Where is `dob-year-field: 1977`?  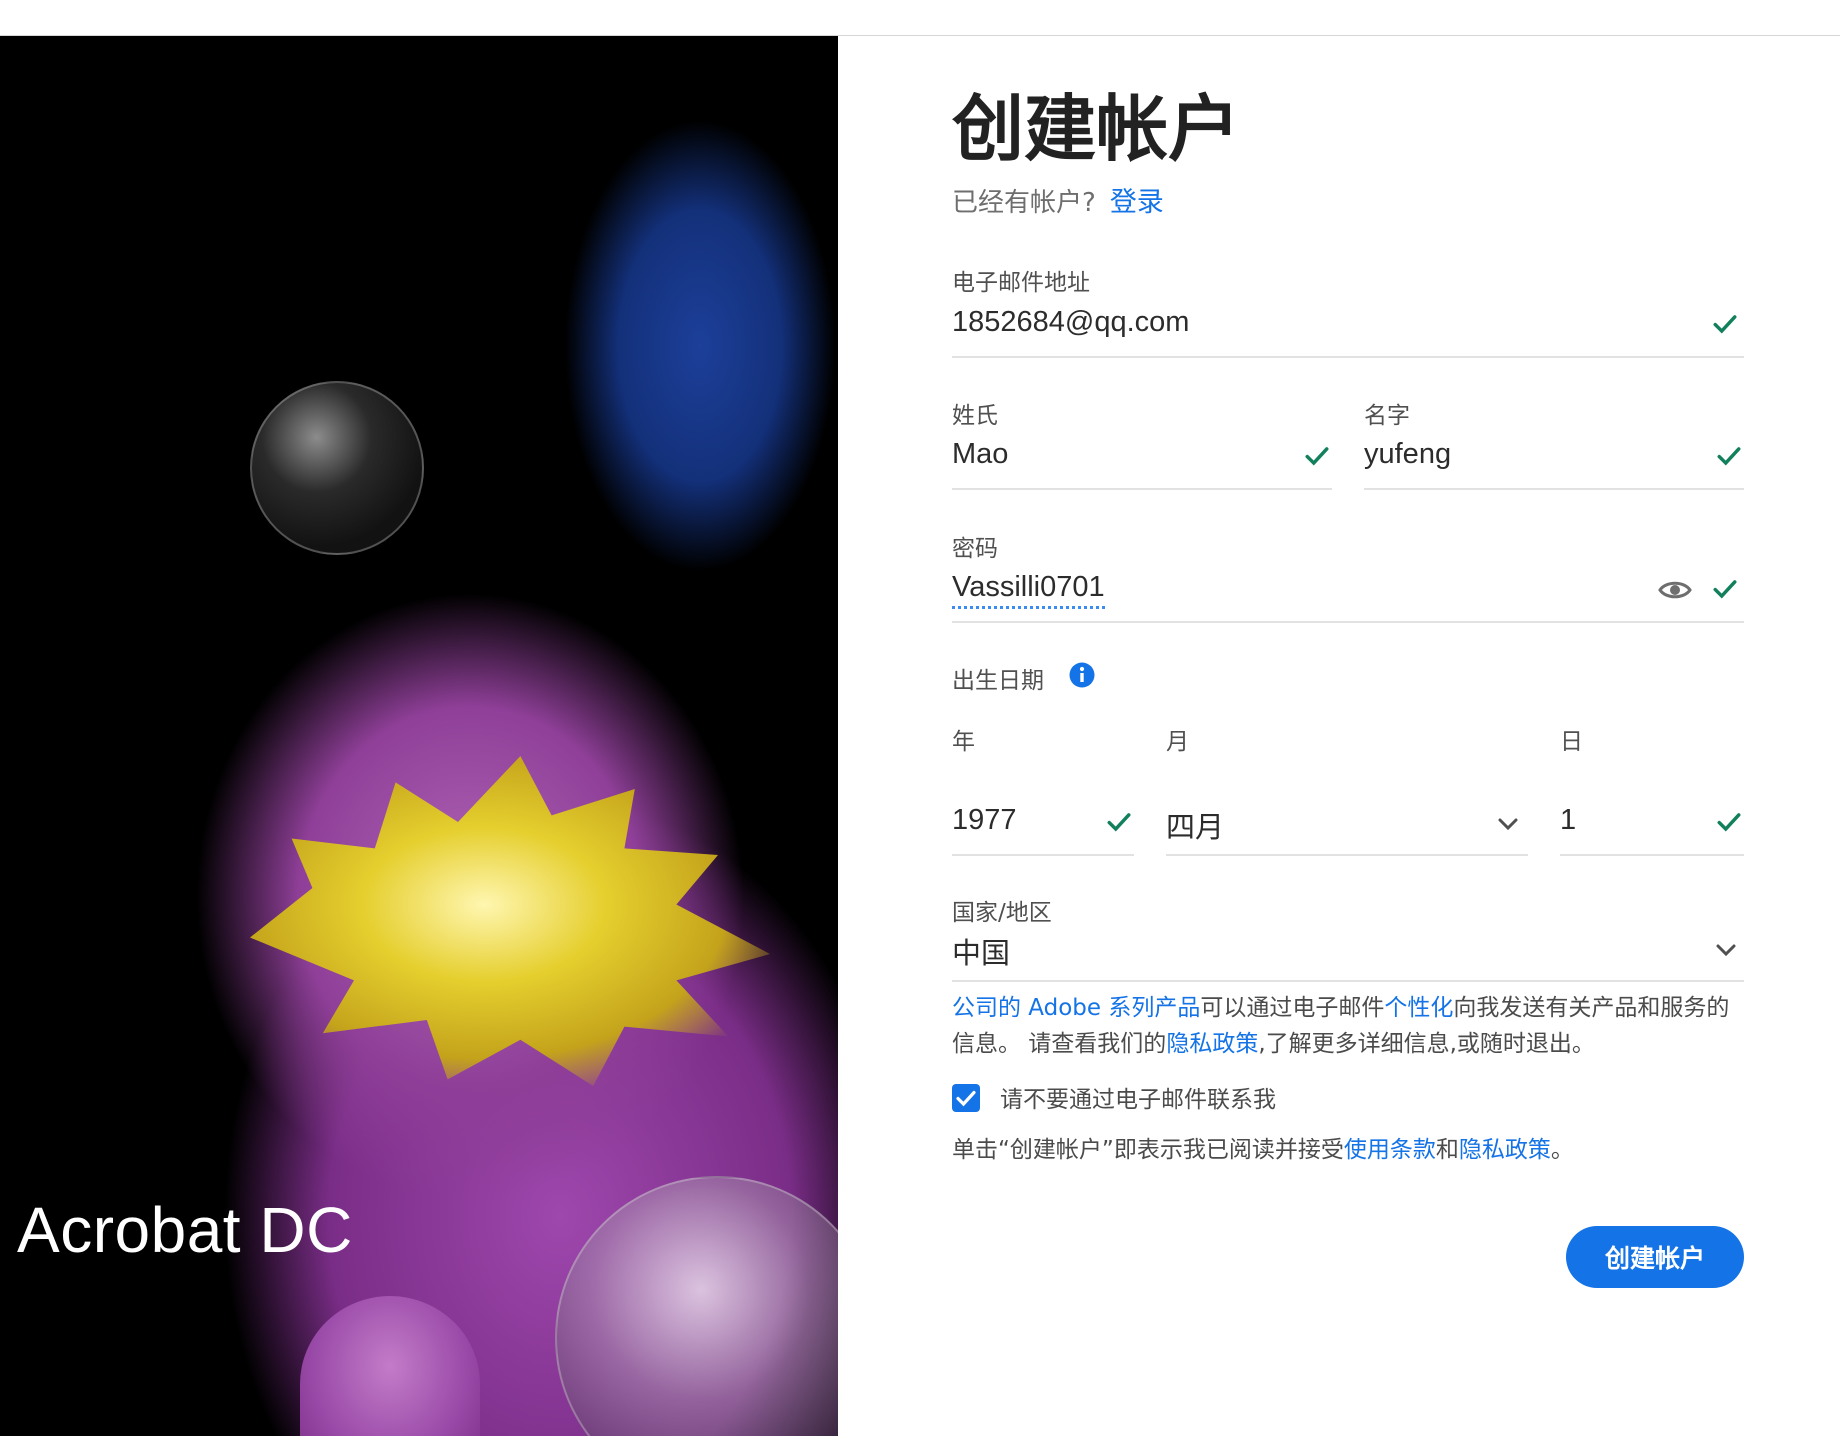
dob-year-field: 1977 is located at coordinates (1043, 825).